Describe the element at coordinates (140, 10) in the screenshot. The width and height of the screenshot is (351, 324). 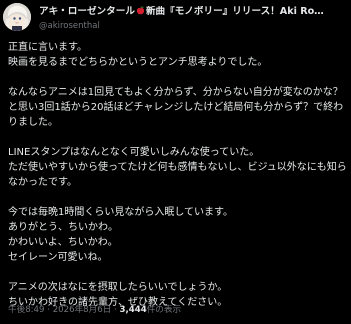
I see `red-apple-icon` at that location.